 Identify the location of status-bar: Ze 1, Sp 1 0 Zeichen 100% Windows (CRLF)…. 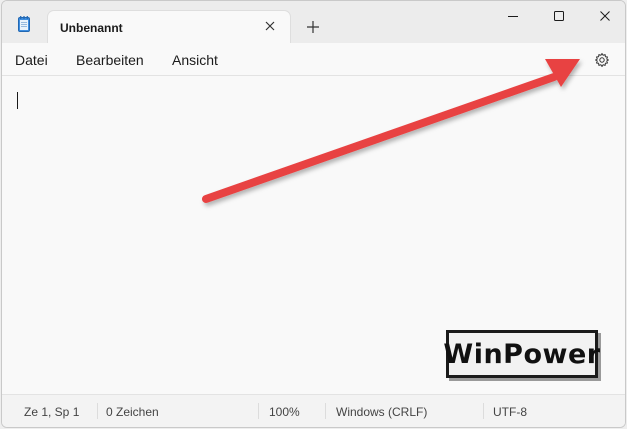
(313, 410).